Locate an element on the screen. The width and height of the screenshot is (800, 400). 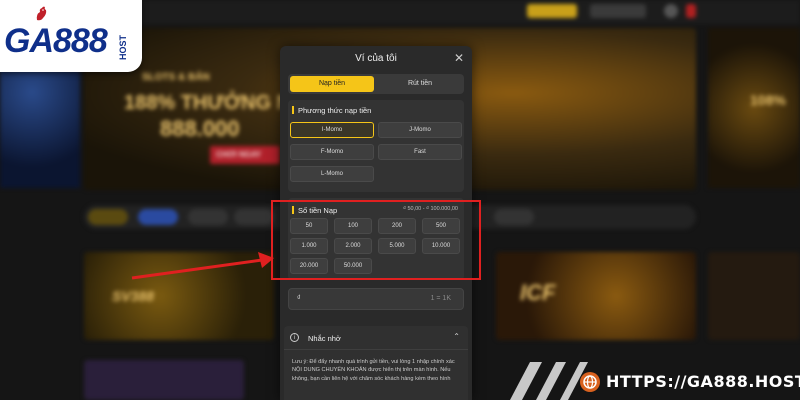
site-logo: GA888 HOST is located at coordinates (71, 36).